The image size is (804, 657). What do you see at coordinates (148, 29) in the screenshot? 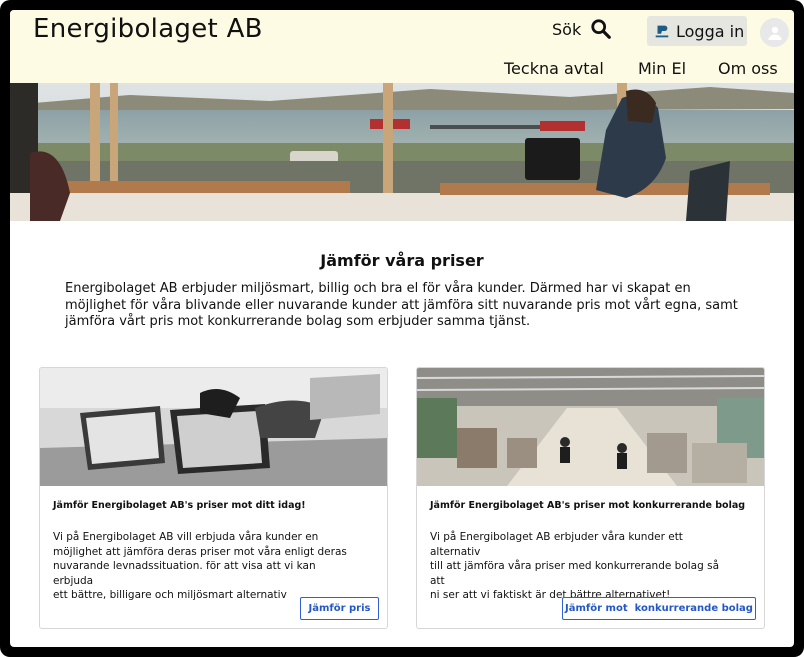
I see `brand-logo: Energibolaget AB` at bounding box center [148, 29].